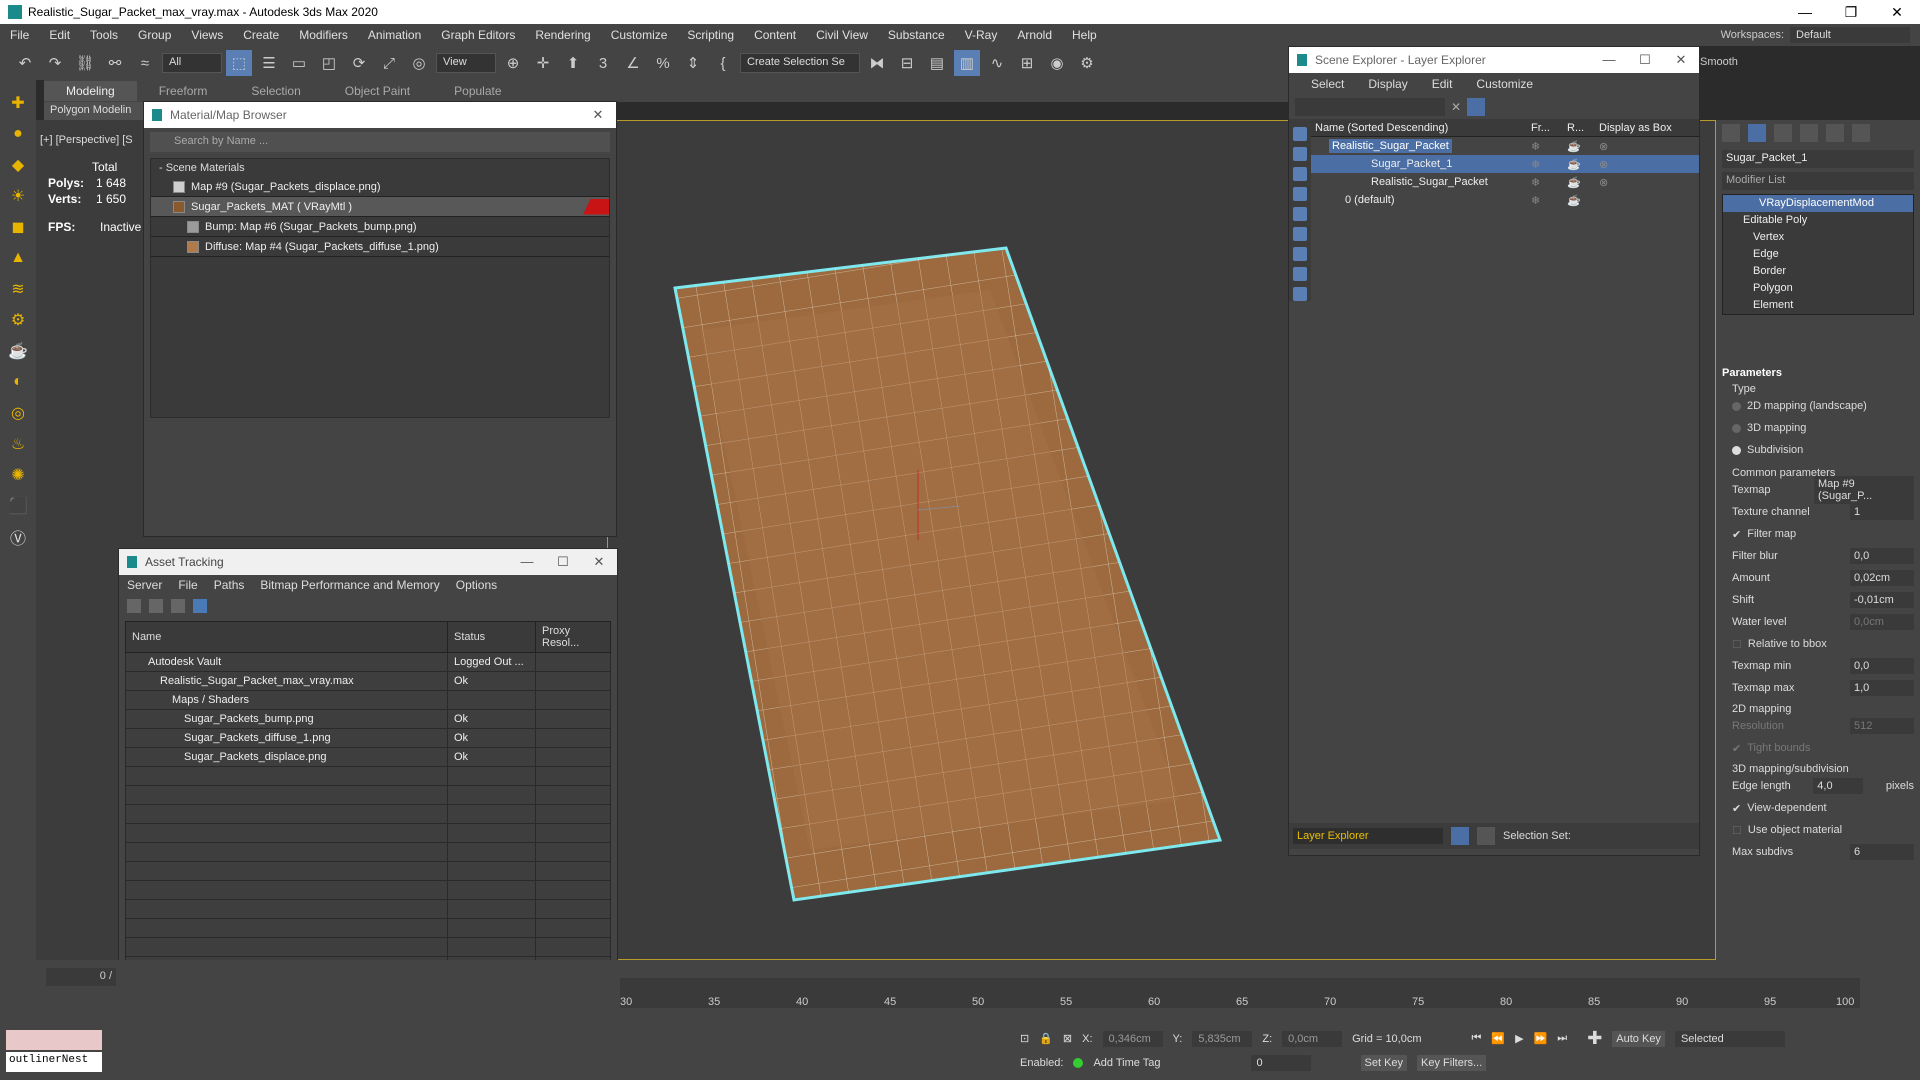 The image size is (1920, 1080). What do you see at coordinates (1783, 133) in the screenshot?
I see `hierarchy-tab-icon` at bounding box center [1783, 133].